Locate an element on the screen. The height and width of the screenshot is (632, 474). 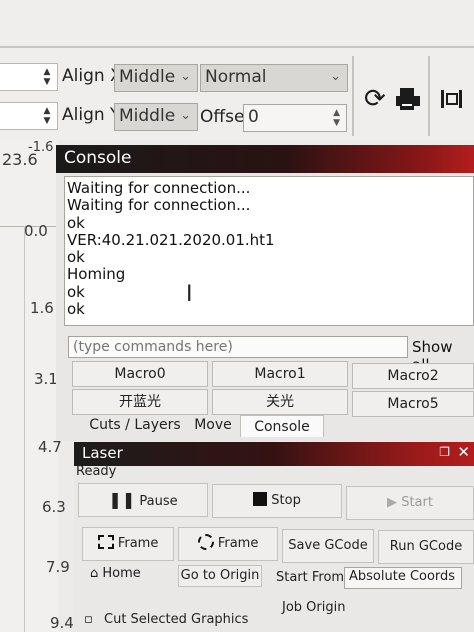
close-icon: ✕ is located at coordinates (463, 452).